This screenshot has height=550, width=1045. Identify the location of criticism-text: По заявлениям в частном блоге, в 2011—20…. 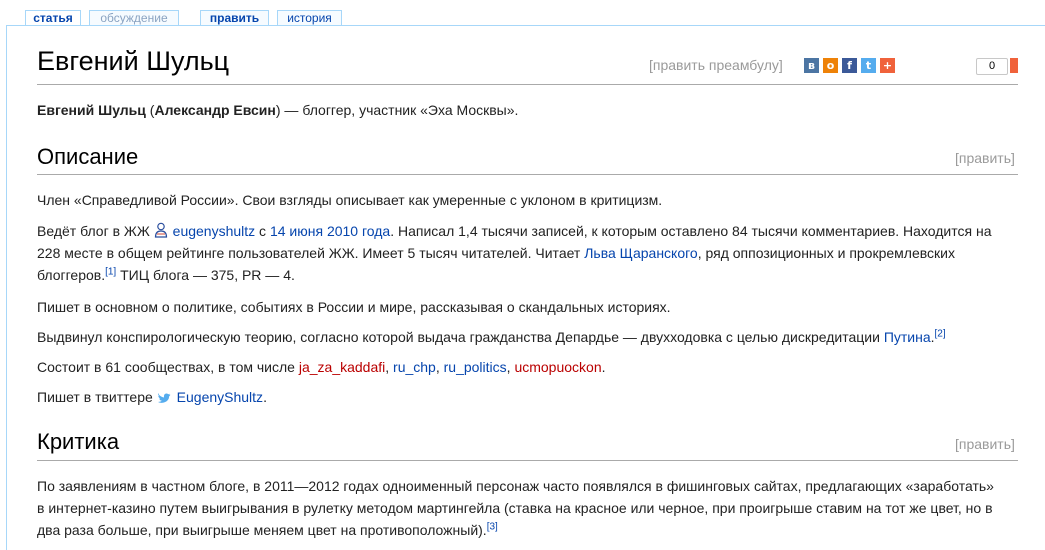
(515, 508).